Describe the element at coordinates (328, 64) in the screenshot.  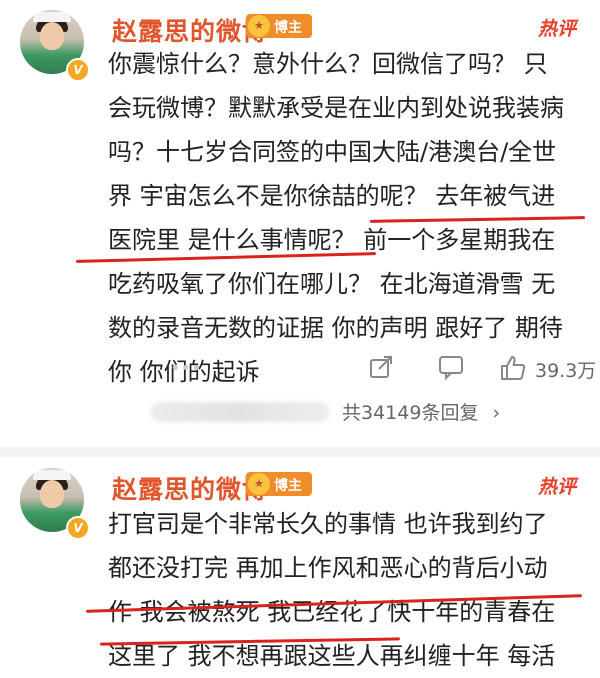
I see `comment-line: 你震惊什么？意外什么？回微信了吗？ 只` at that location.